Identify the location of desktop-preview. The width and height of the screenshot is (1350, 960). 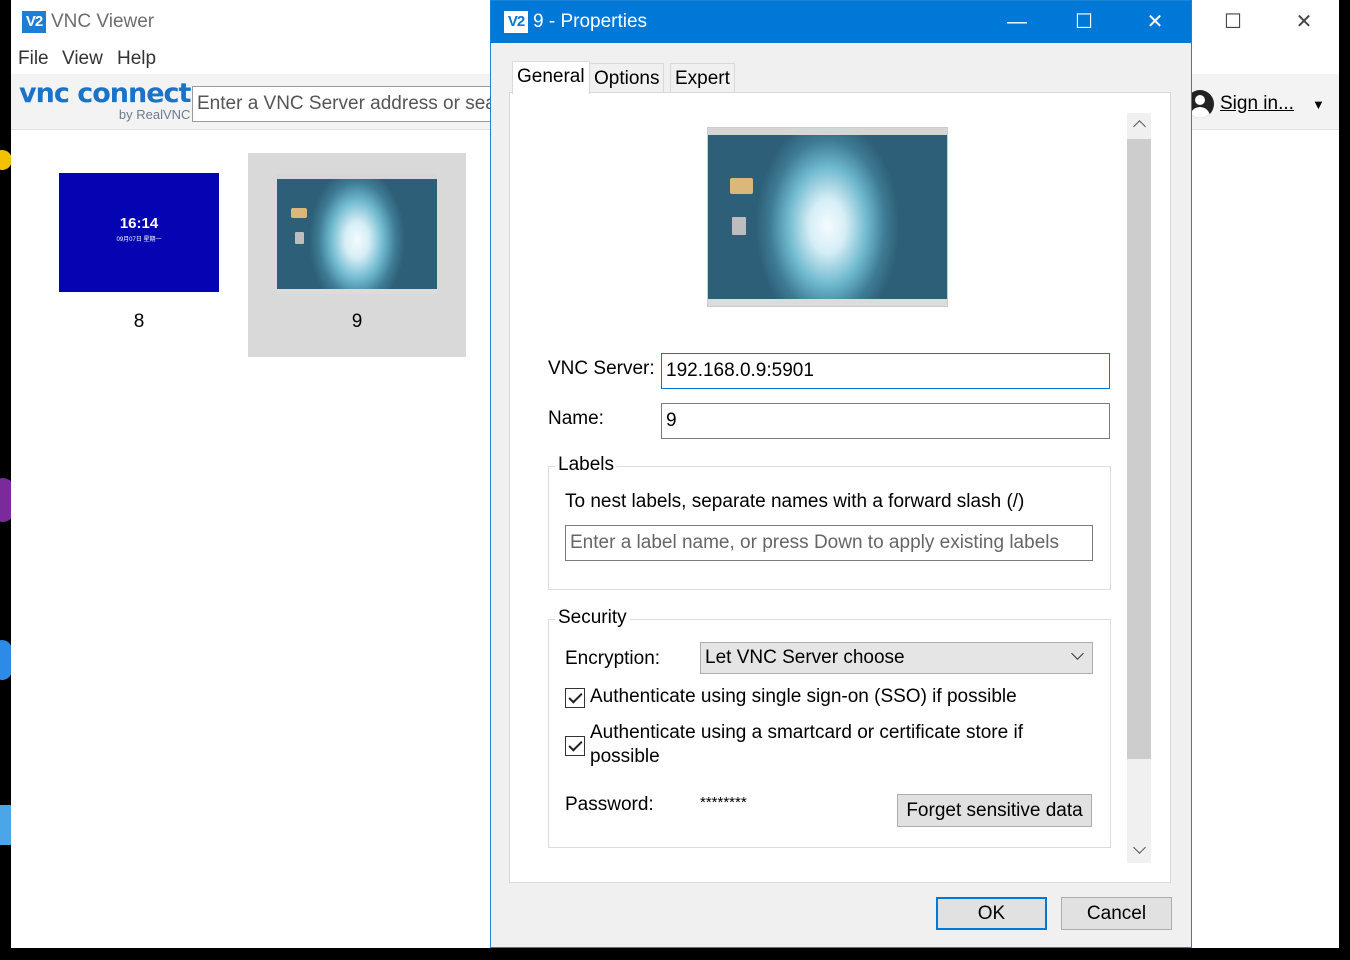
(827, 217).